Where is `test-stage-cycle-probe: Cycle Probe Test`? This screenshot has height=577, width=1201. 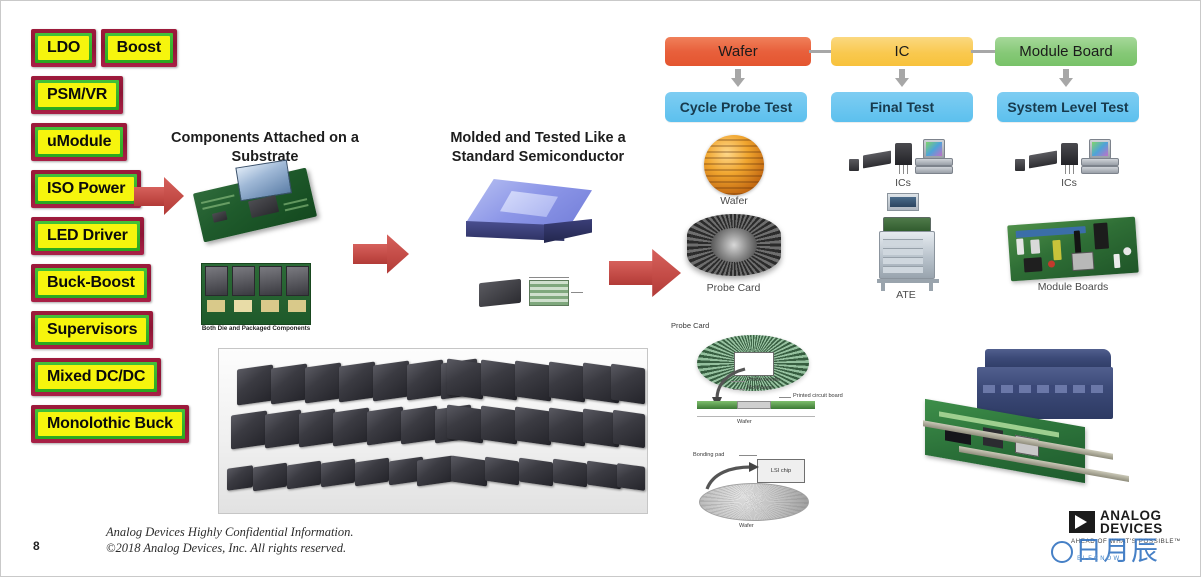 test-stage-cycle-probe: Cycle Probe Test is located at coordinates (736, 107).